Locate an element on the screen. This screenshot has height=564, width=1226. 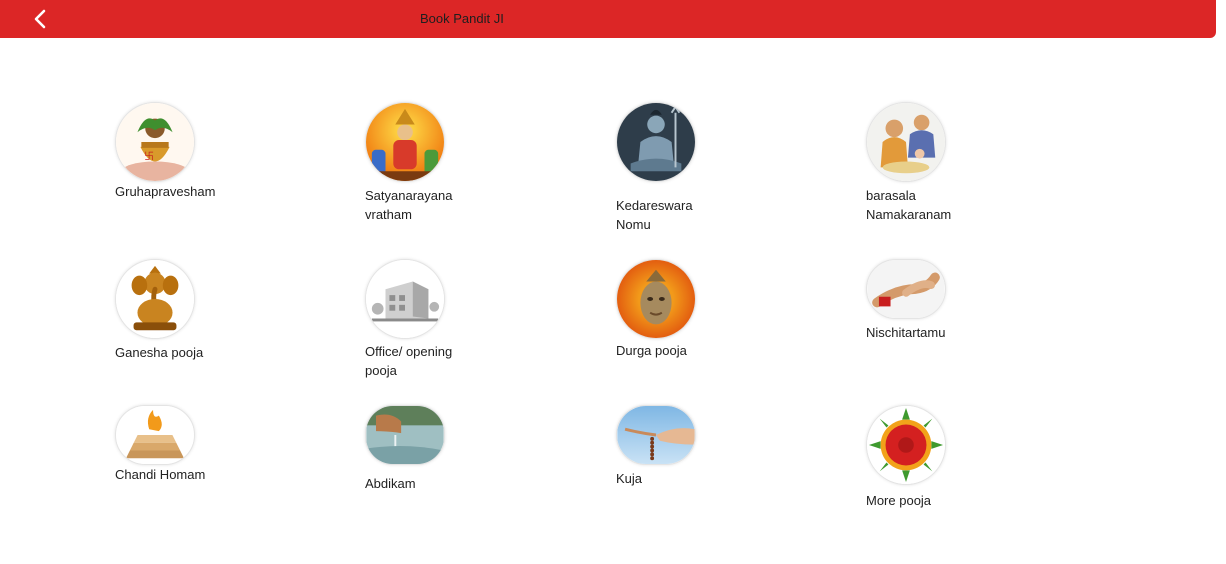
service-barasala: barasala Namakaranam is located at coordinates (913, 163).